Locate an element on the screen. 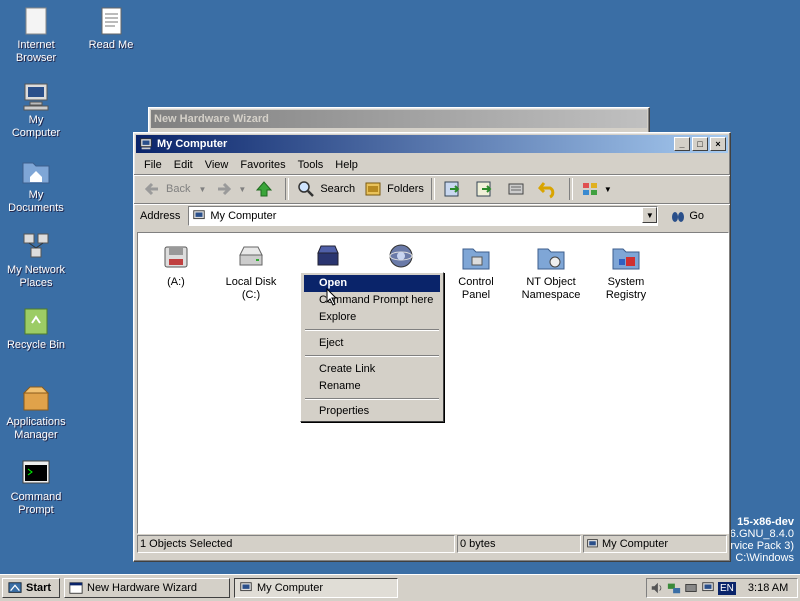 This screenshot has height=601, width=800. context-explore: Explore is located at coordinates (372, 317).